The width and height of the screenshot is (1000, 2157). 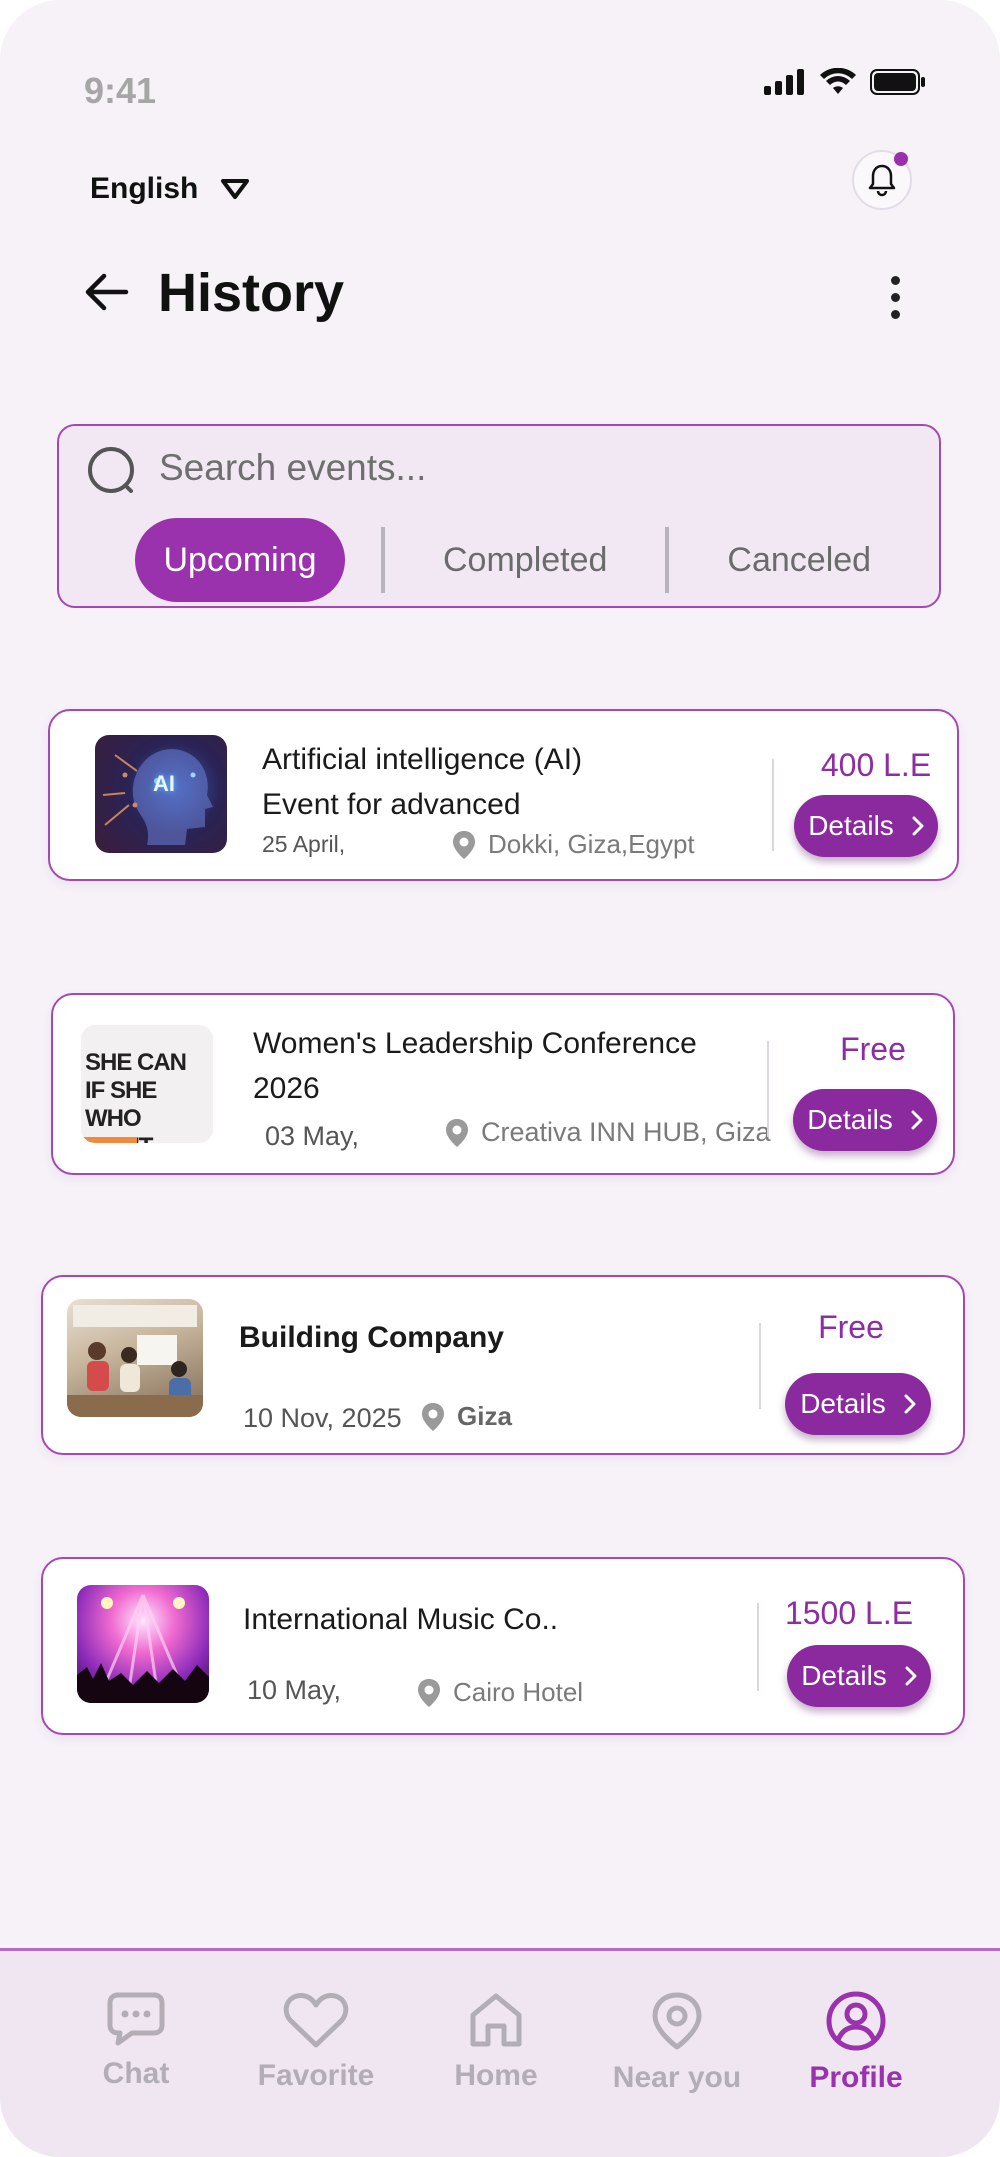 I want to click on battery-icon, so click(x=897, y=82).